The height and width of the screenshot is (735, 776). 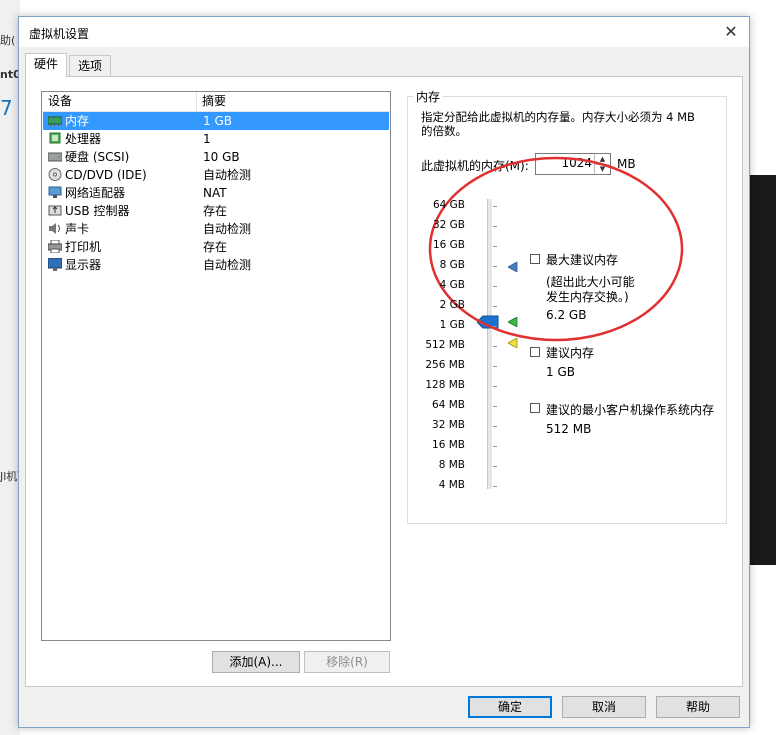 I want to click on device-summary: 1 GB, so click(x=217, y=121).